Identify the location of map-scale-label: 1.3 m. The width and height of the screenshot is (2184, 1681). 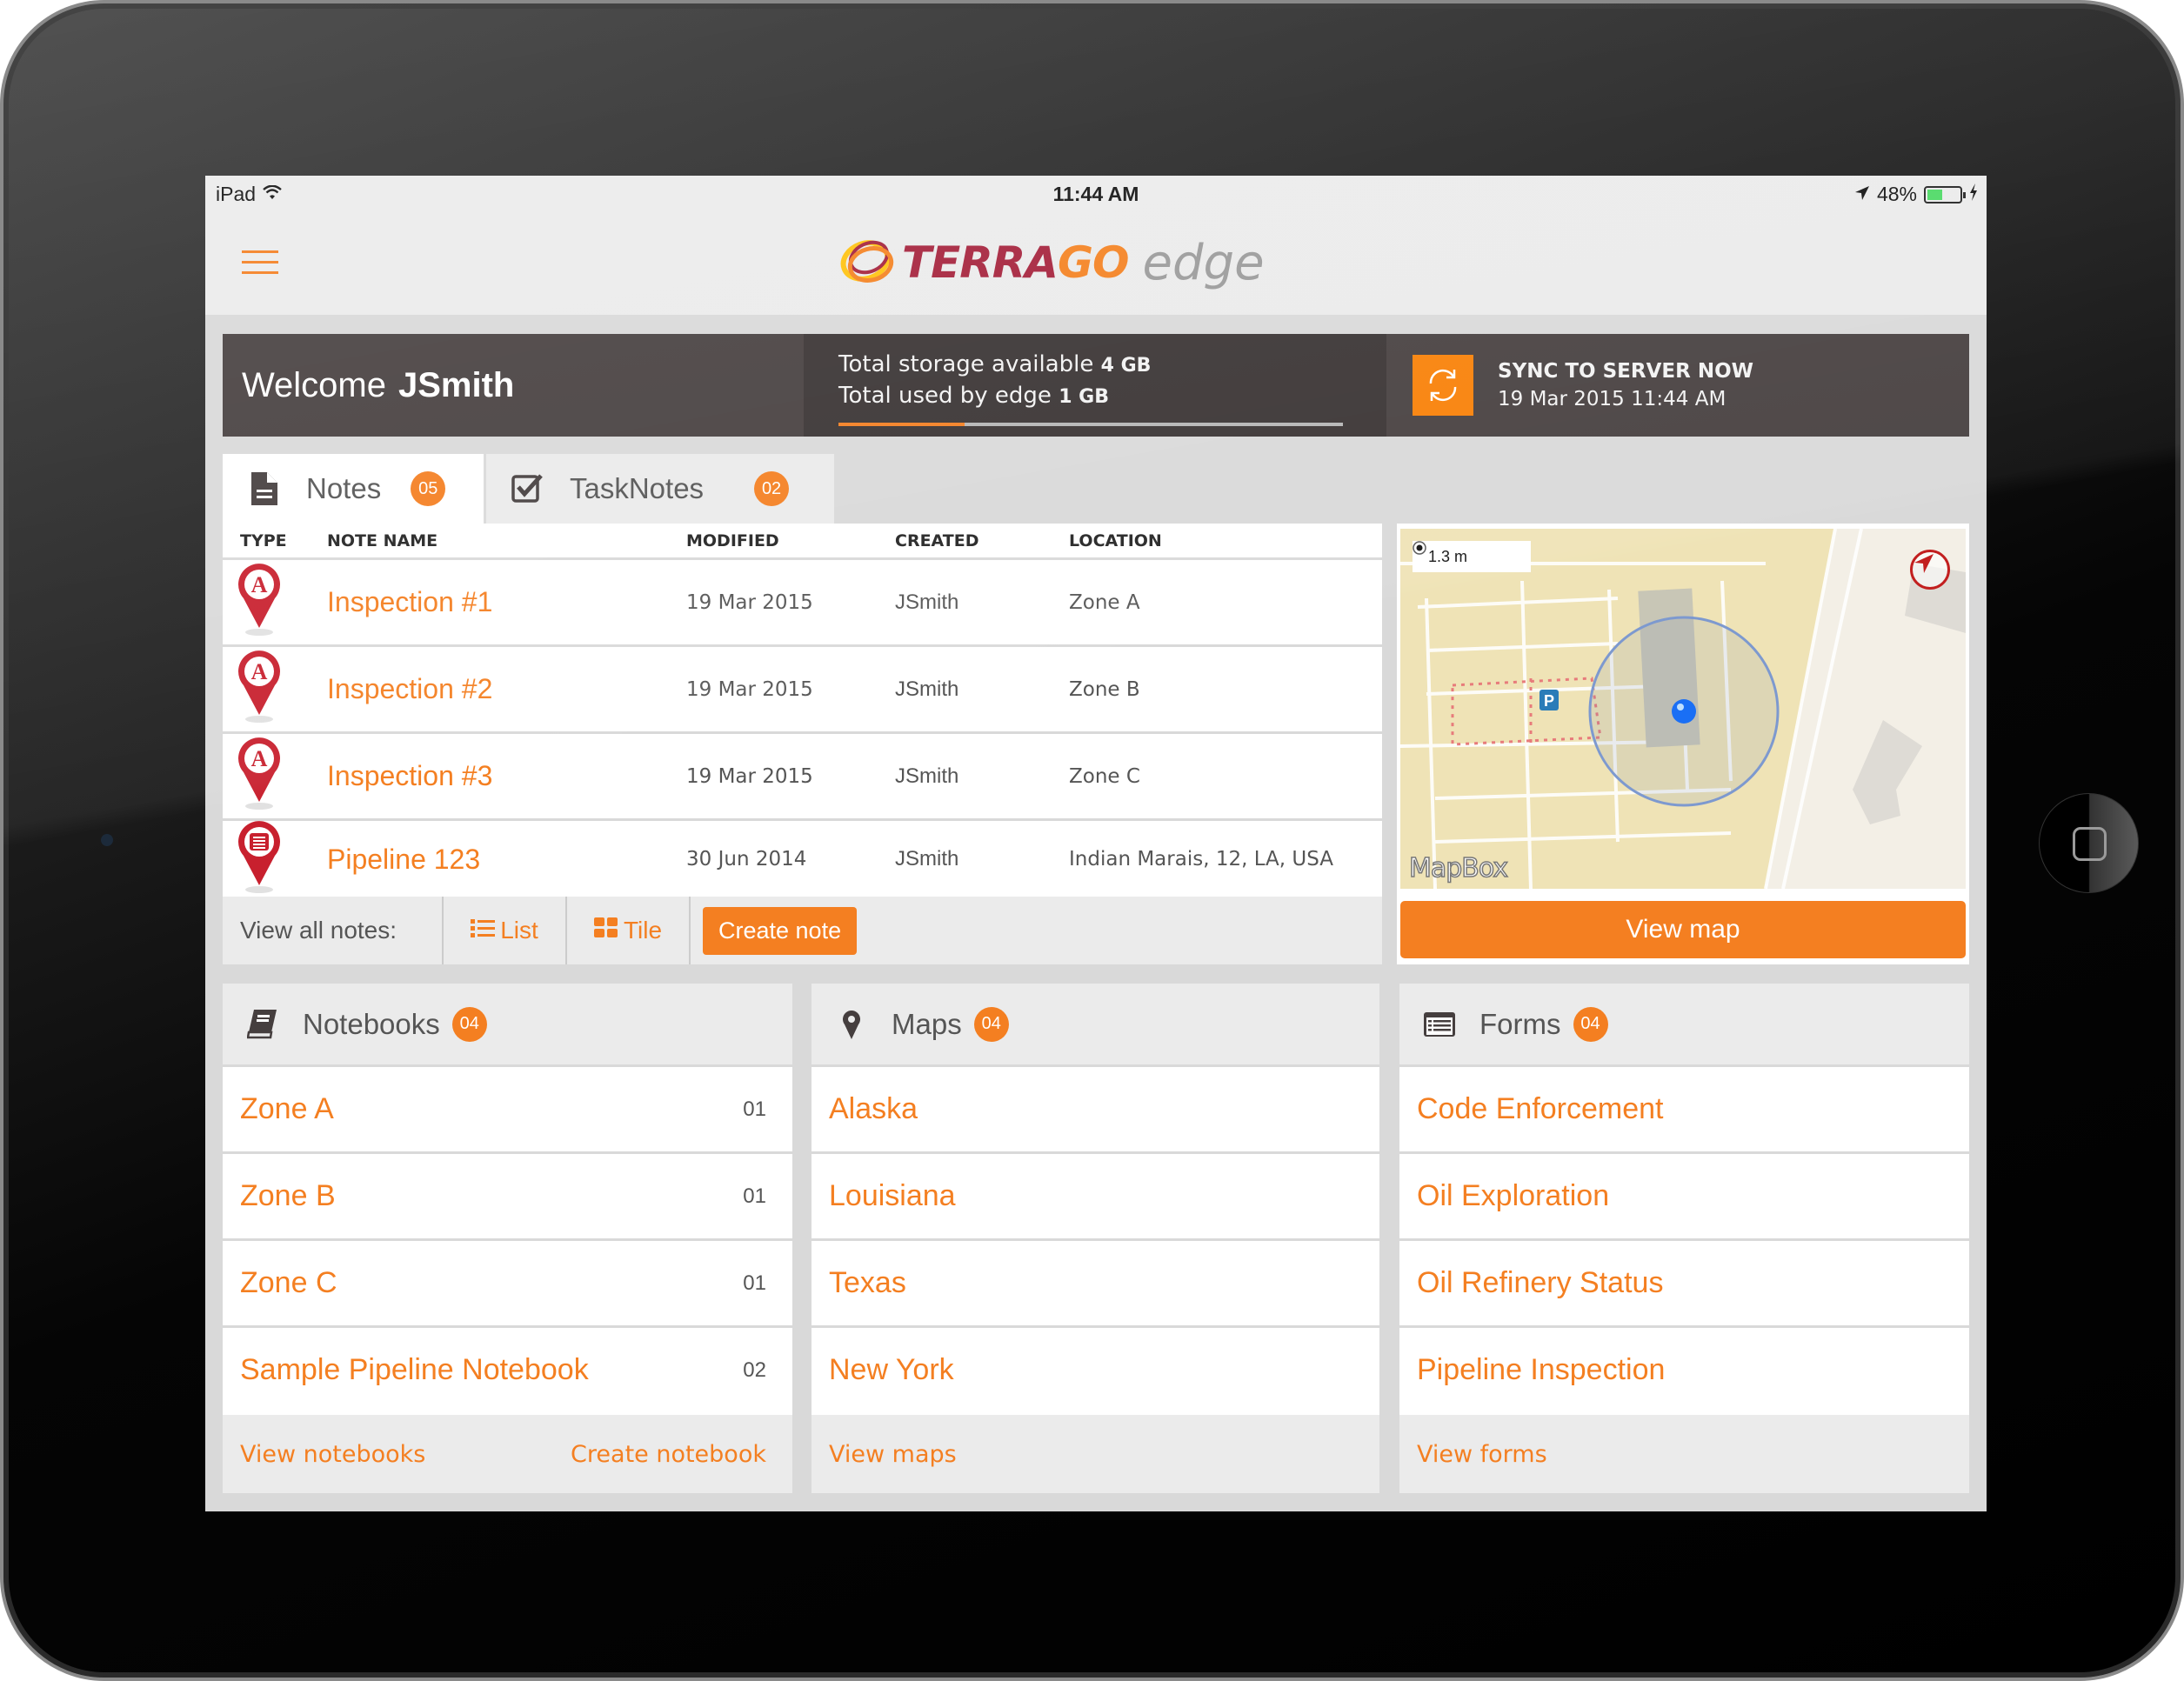
(1448, 556).